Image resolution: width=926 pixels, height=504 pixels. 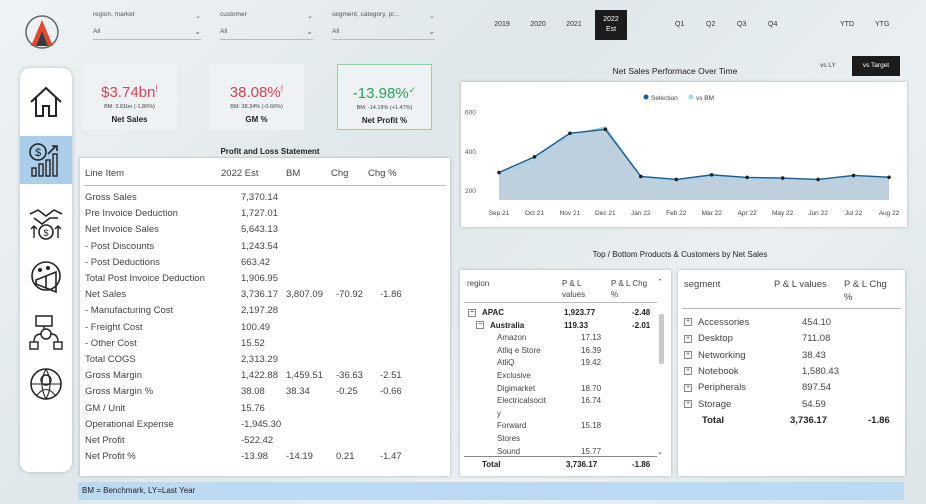 I want to click on region-row-label: Forward, so click(x=511, y=425).